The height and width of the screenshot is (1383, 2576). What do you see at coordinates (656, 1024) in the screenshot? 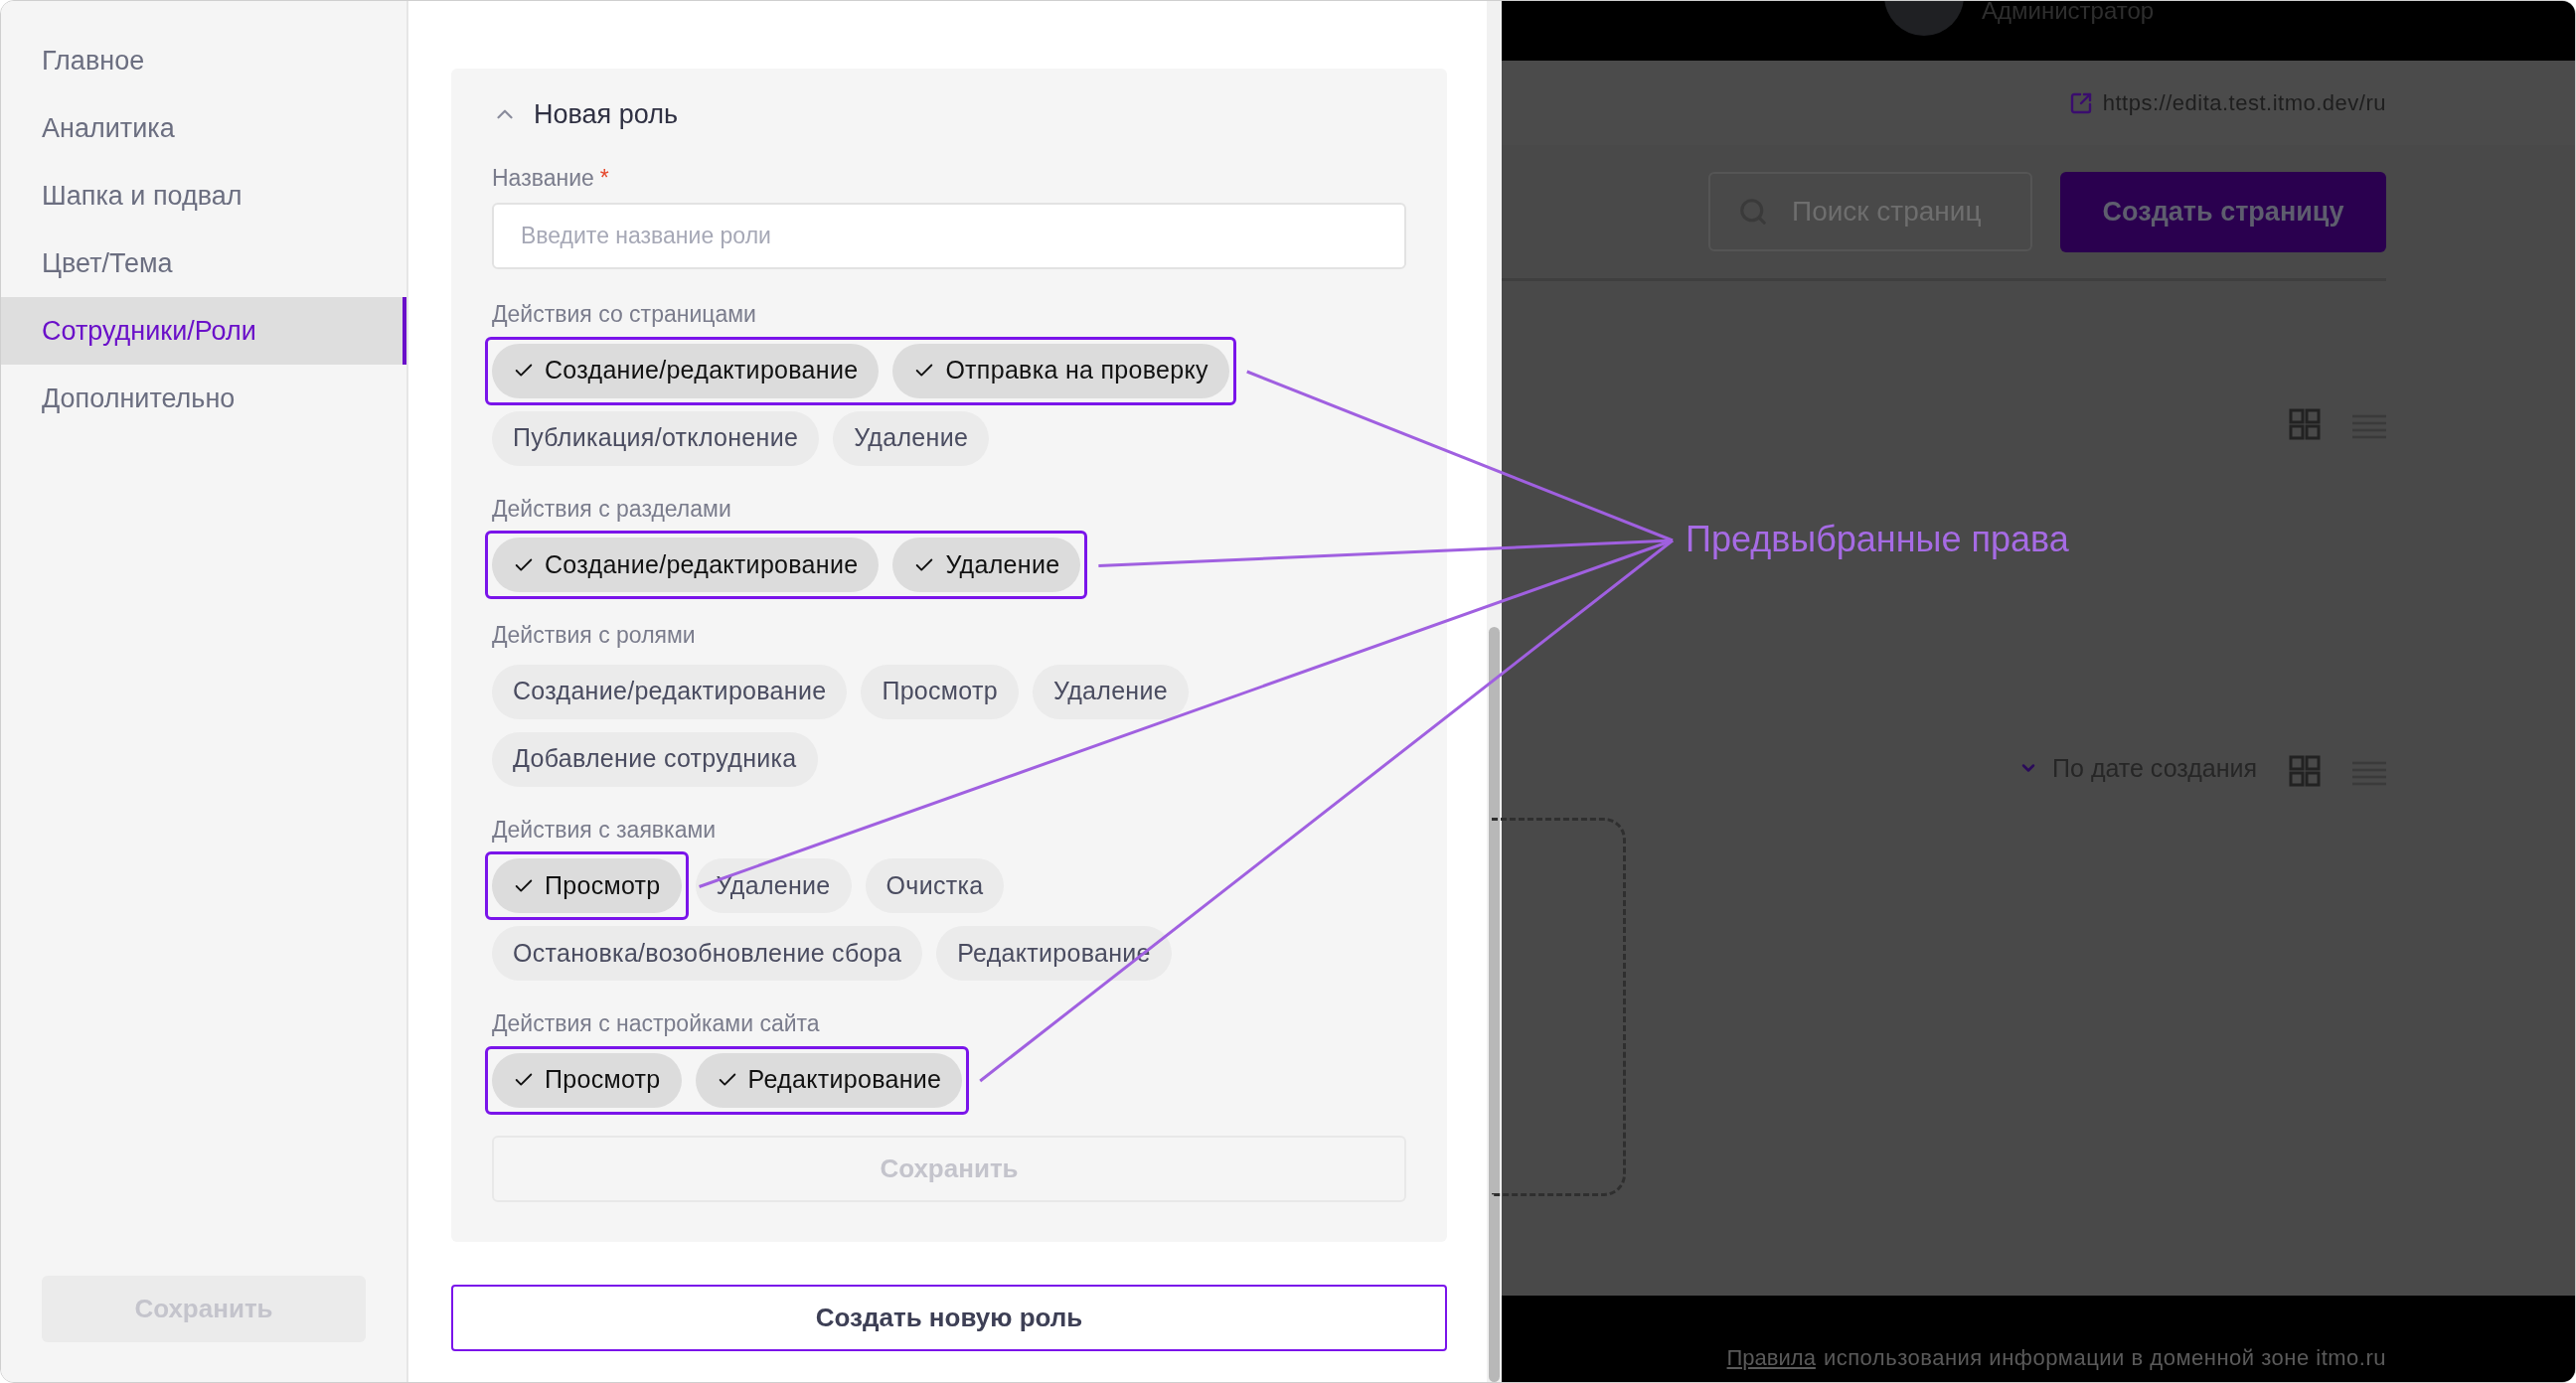
I see `group-title: Действия с настройками сайта` at bounding box center [656, 1024].